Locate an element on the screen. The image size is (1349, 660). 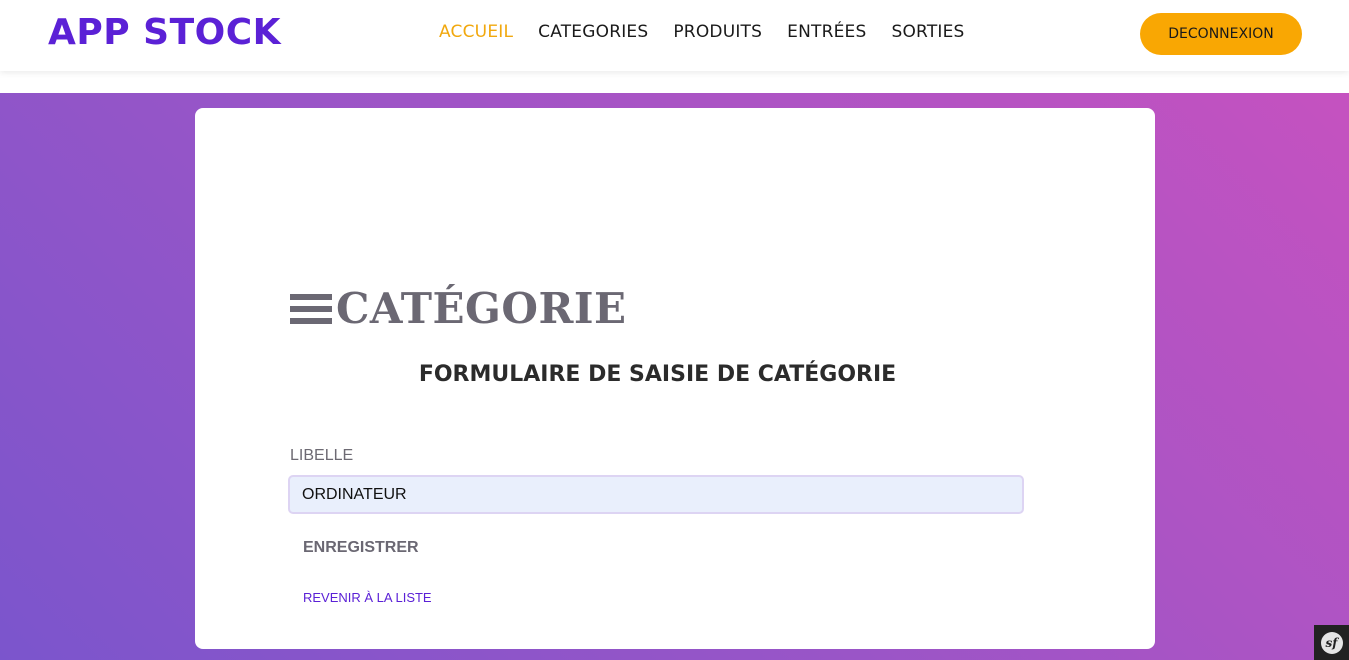
back-to-list-link: REVENIR À LA LISTE is located at coordinates (367, 597).